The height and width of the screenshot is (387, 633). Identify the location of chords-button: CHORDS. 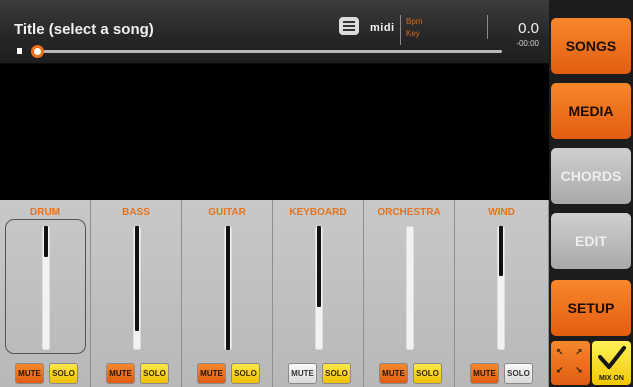
(591, 176).